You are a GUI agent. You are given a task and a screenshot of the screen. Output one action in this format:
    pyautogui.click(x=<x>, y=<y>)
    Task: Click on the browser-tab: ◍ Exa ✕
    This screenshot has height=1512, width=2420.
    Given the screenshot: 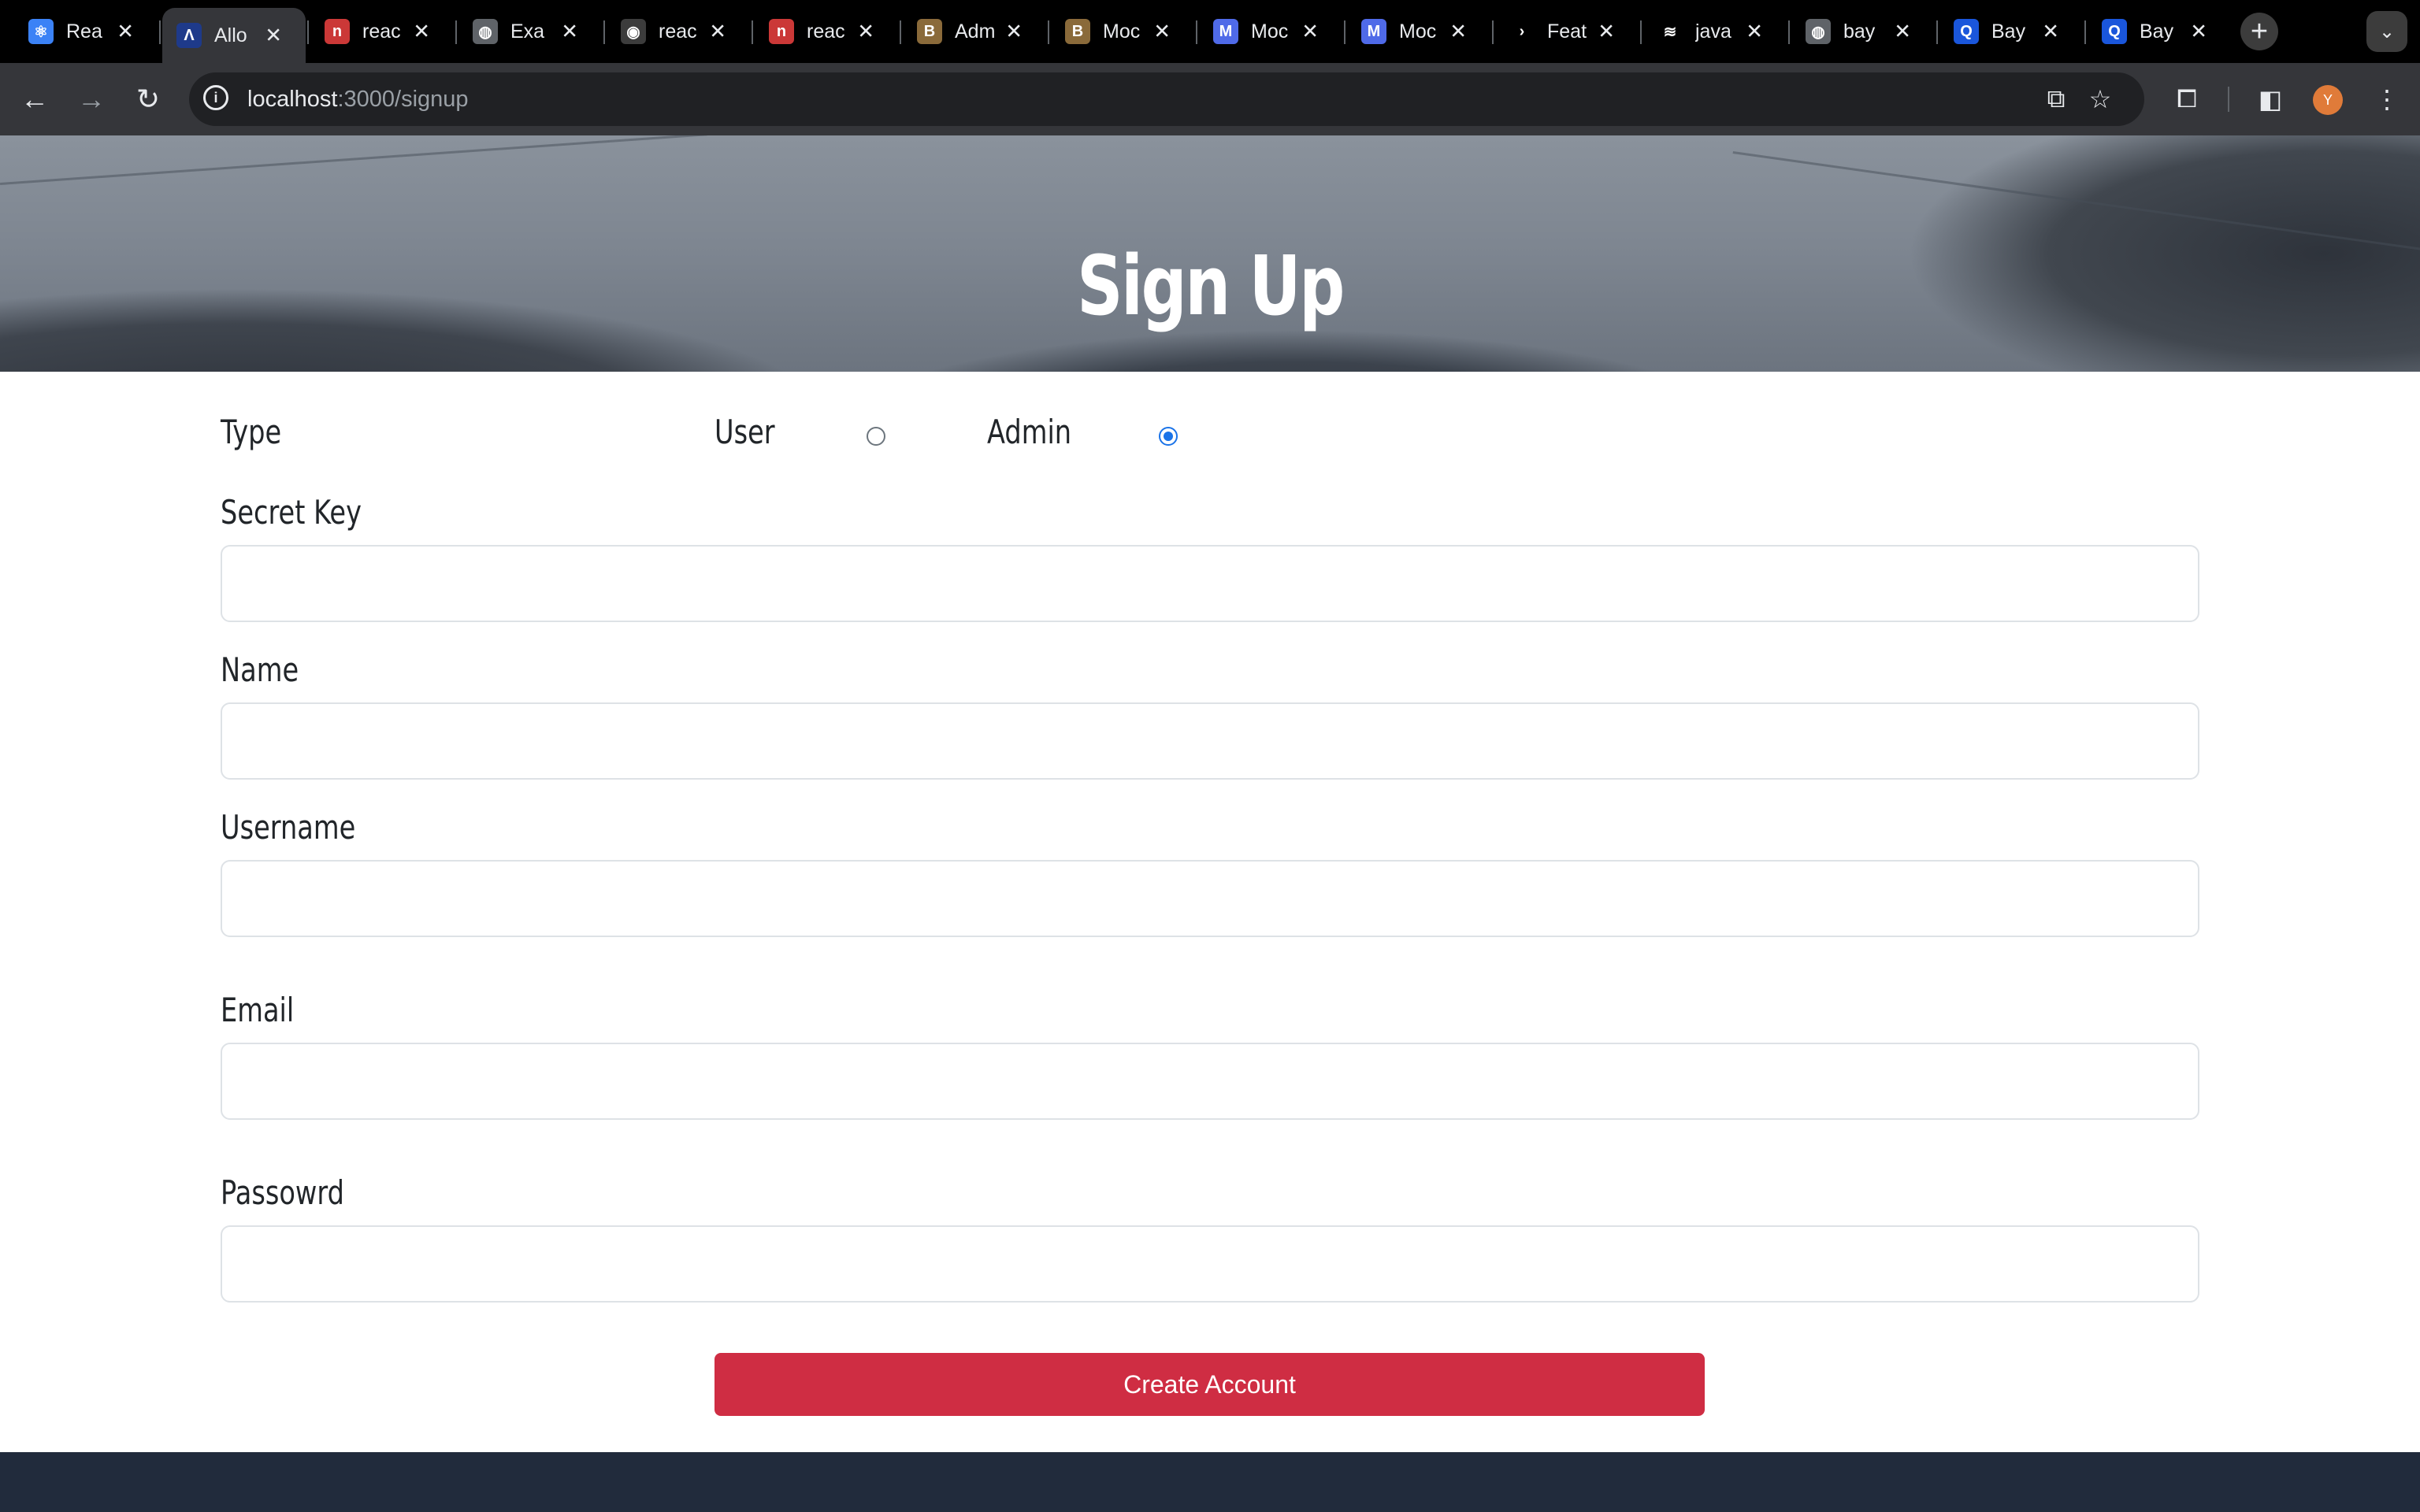 What is the action you would take?
    pyautogui.click(x=530, y=31)
    